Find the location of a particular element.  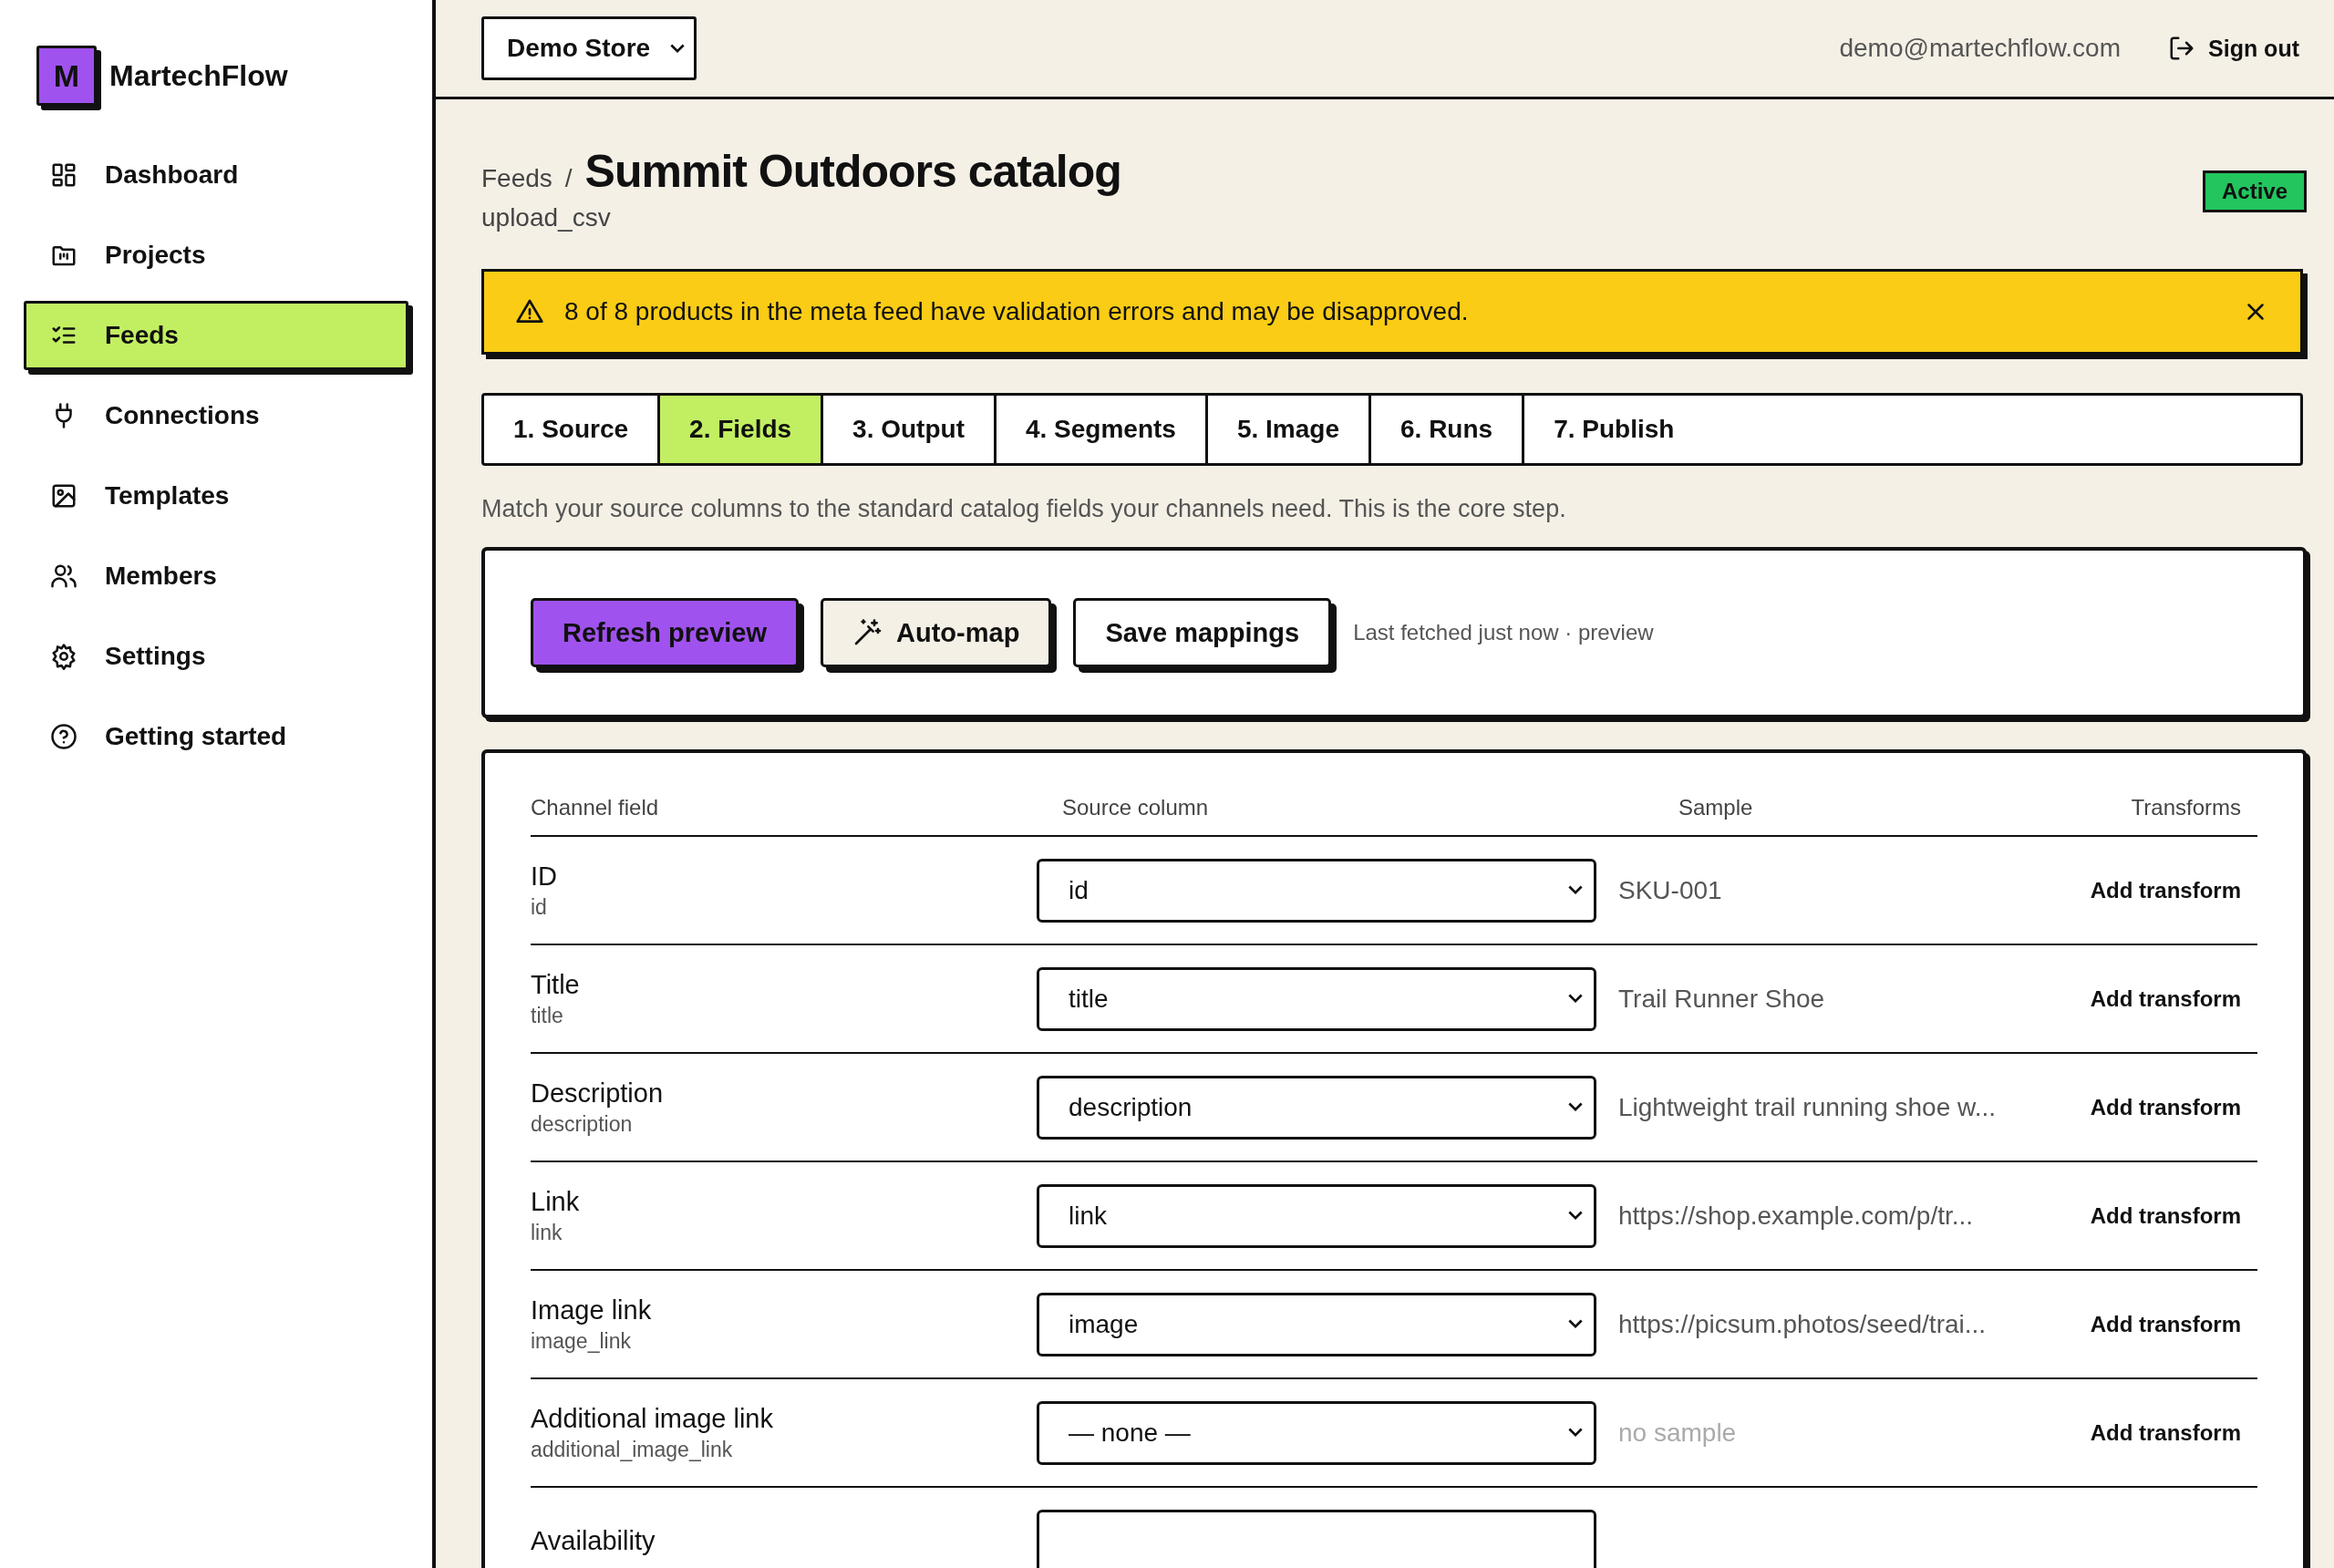

field-key: additional_image_link is located at coordinates (784, 1449).